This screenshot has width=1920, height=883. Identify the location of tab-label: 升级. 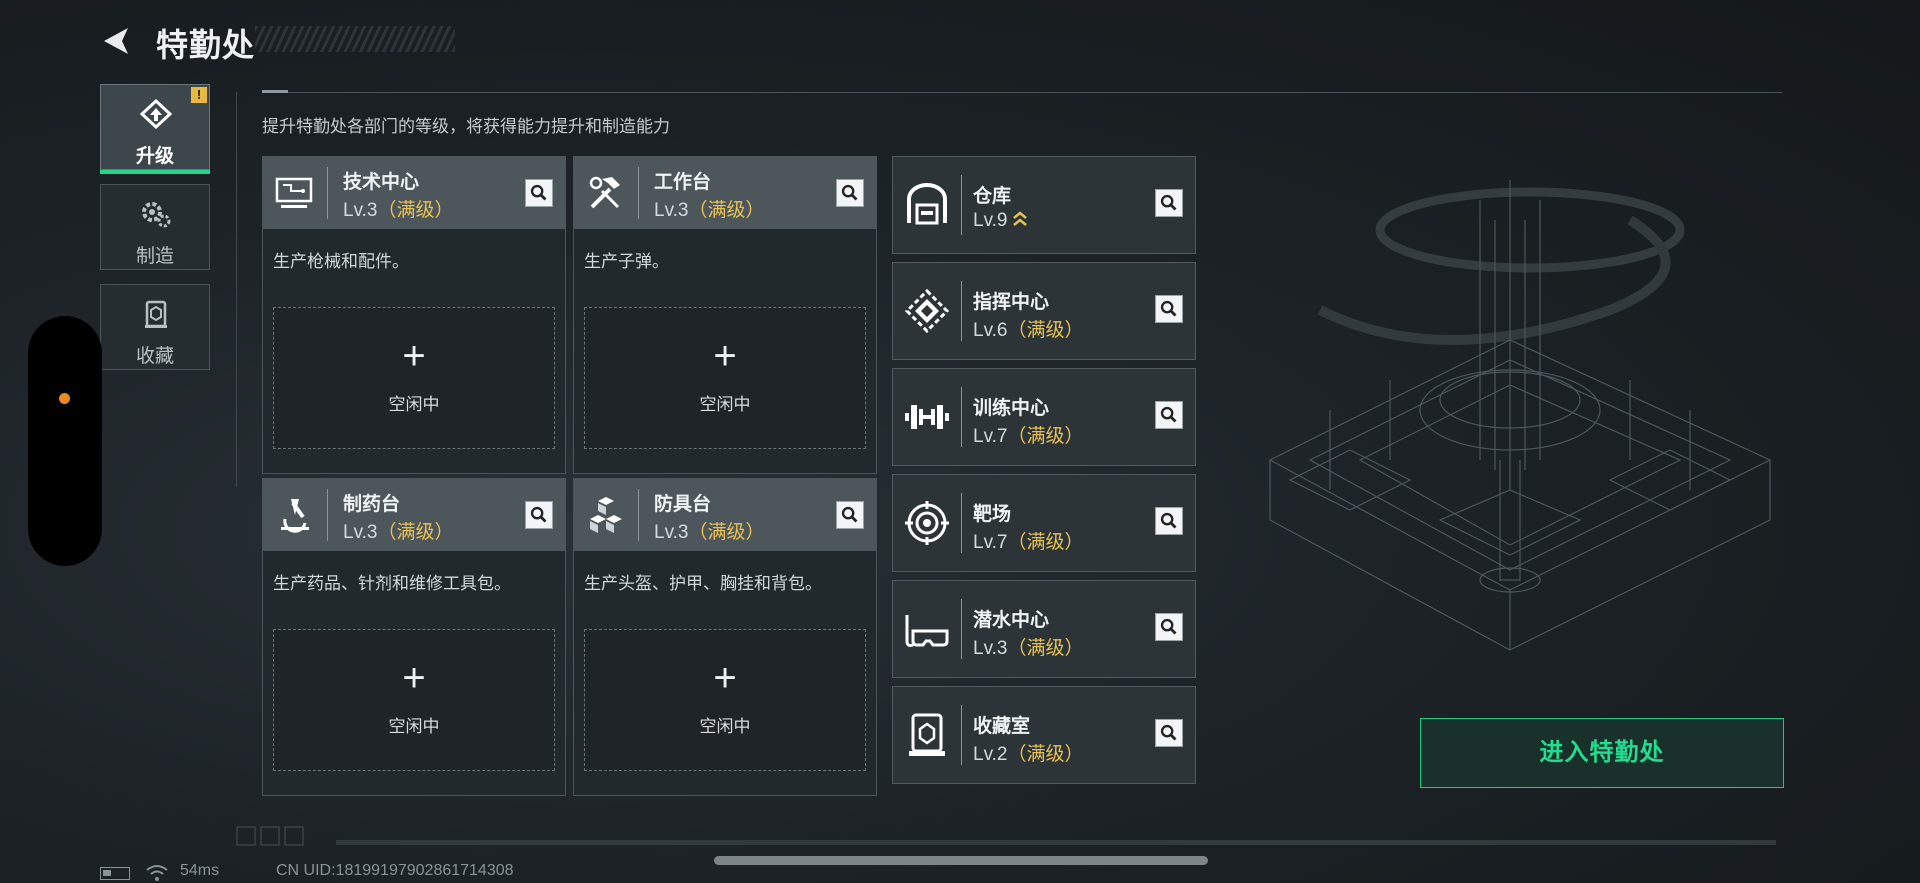
(154, 156).